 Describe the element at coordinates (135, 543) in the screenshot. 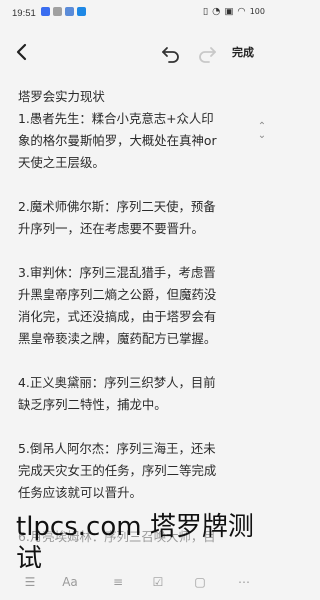

I see `watermark-text: tlpcs.com 塔罗牌测试` at that location.